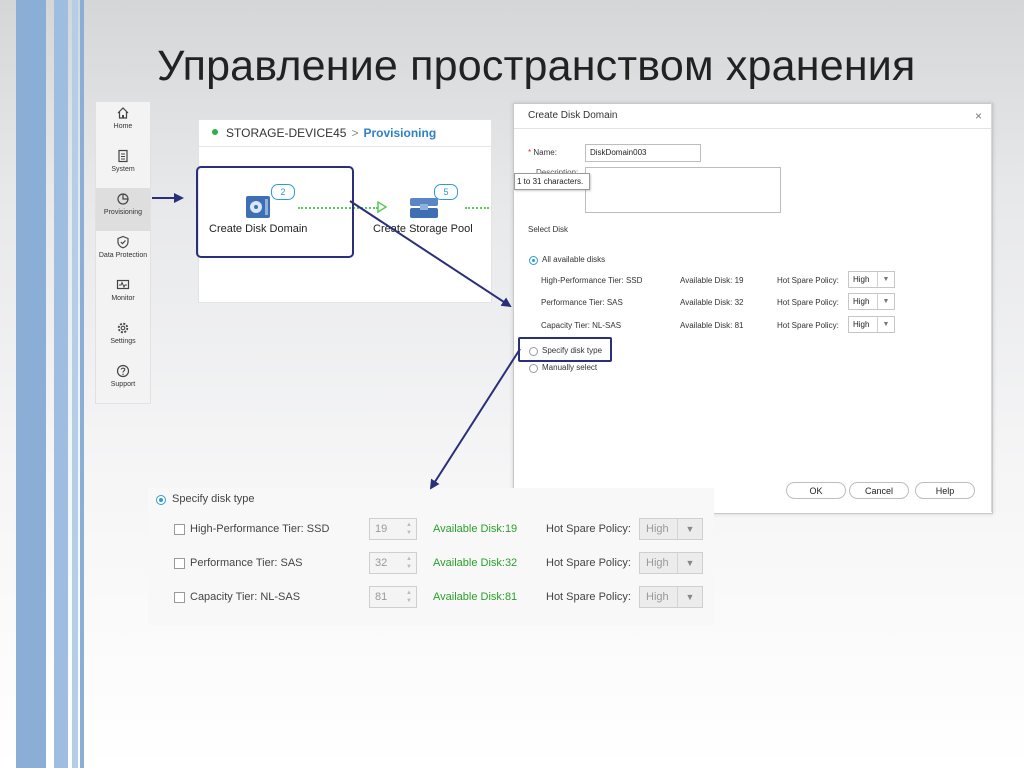  I want to click on name-input: DiskDomain003, so click(643, 153).